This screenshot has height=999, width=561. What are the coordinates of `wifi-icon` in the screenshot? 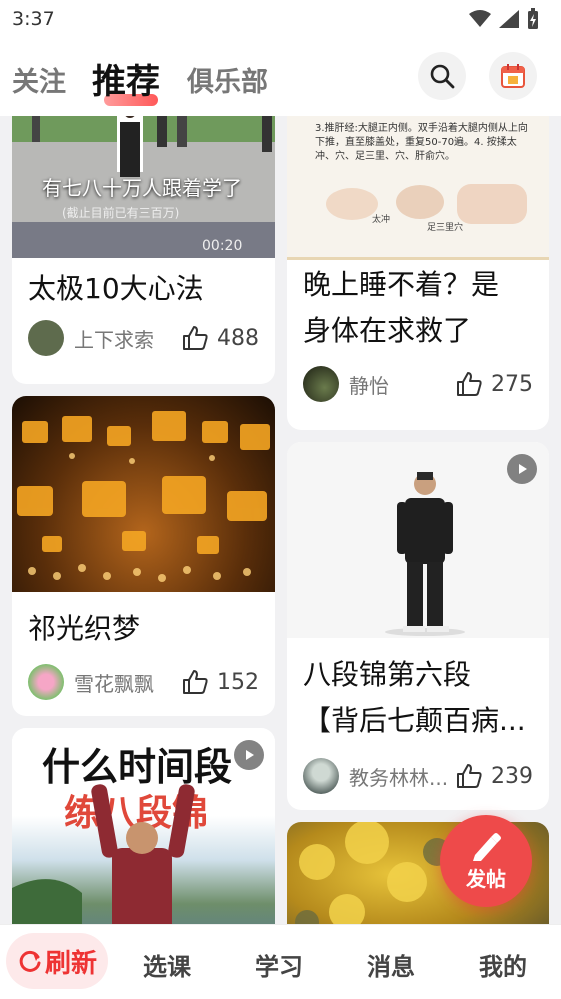 It's located at (480, 18).